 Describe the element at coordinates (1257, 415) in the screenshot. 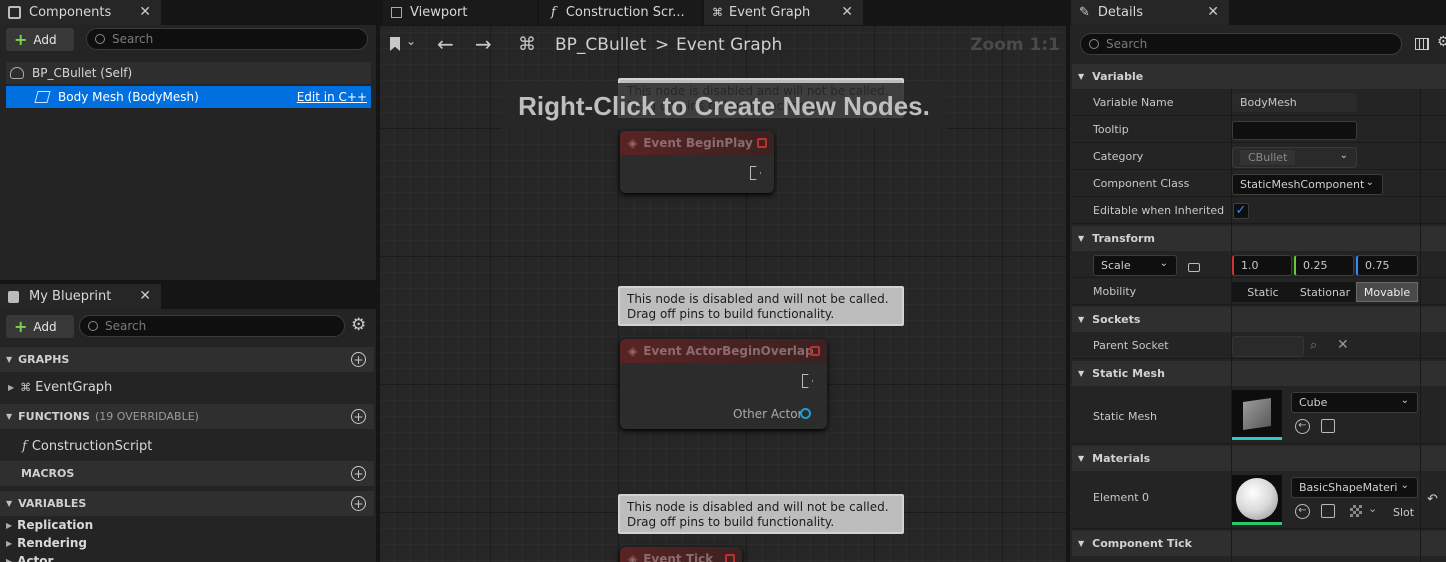

I see `static-mesh-thumbnail` at that location.